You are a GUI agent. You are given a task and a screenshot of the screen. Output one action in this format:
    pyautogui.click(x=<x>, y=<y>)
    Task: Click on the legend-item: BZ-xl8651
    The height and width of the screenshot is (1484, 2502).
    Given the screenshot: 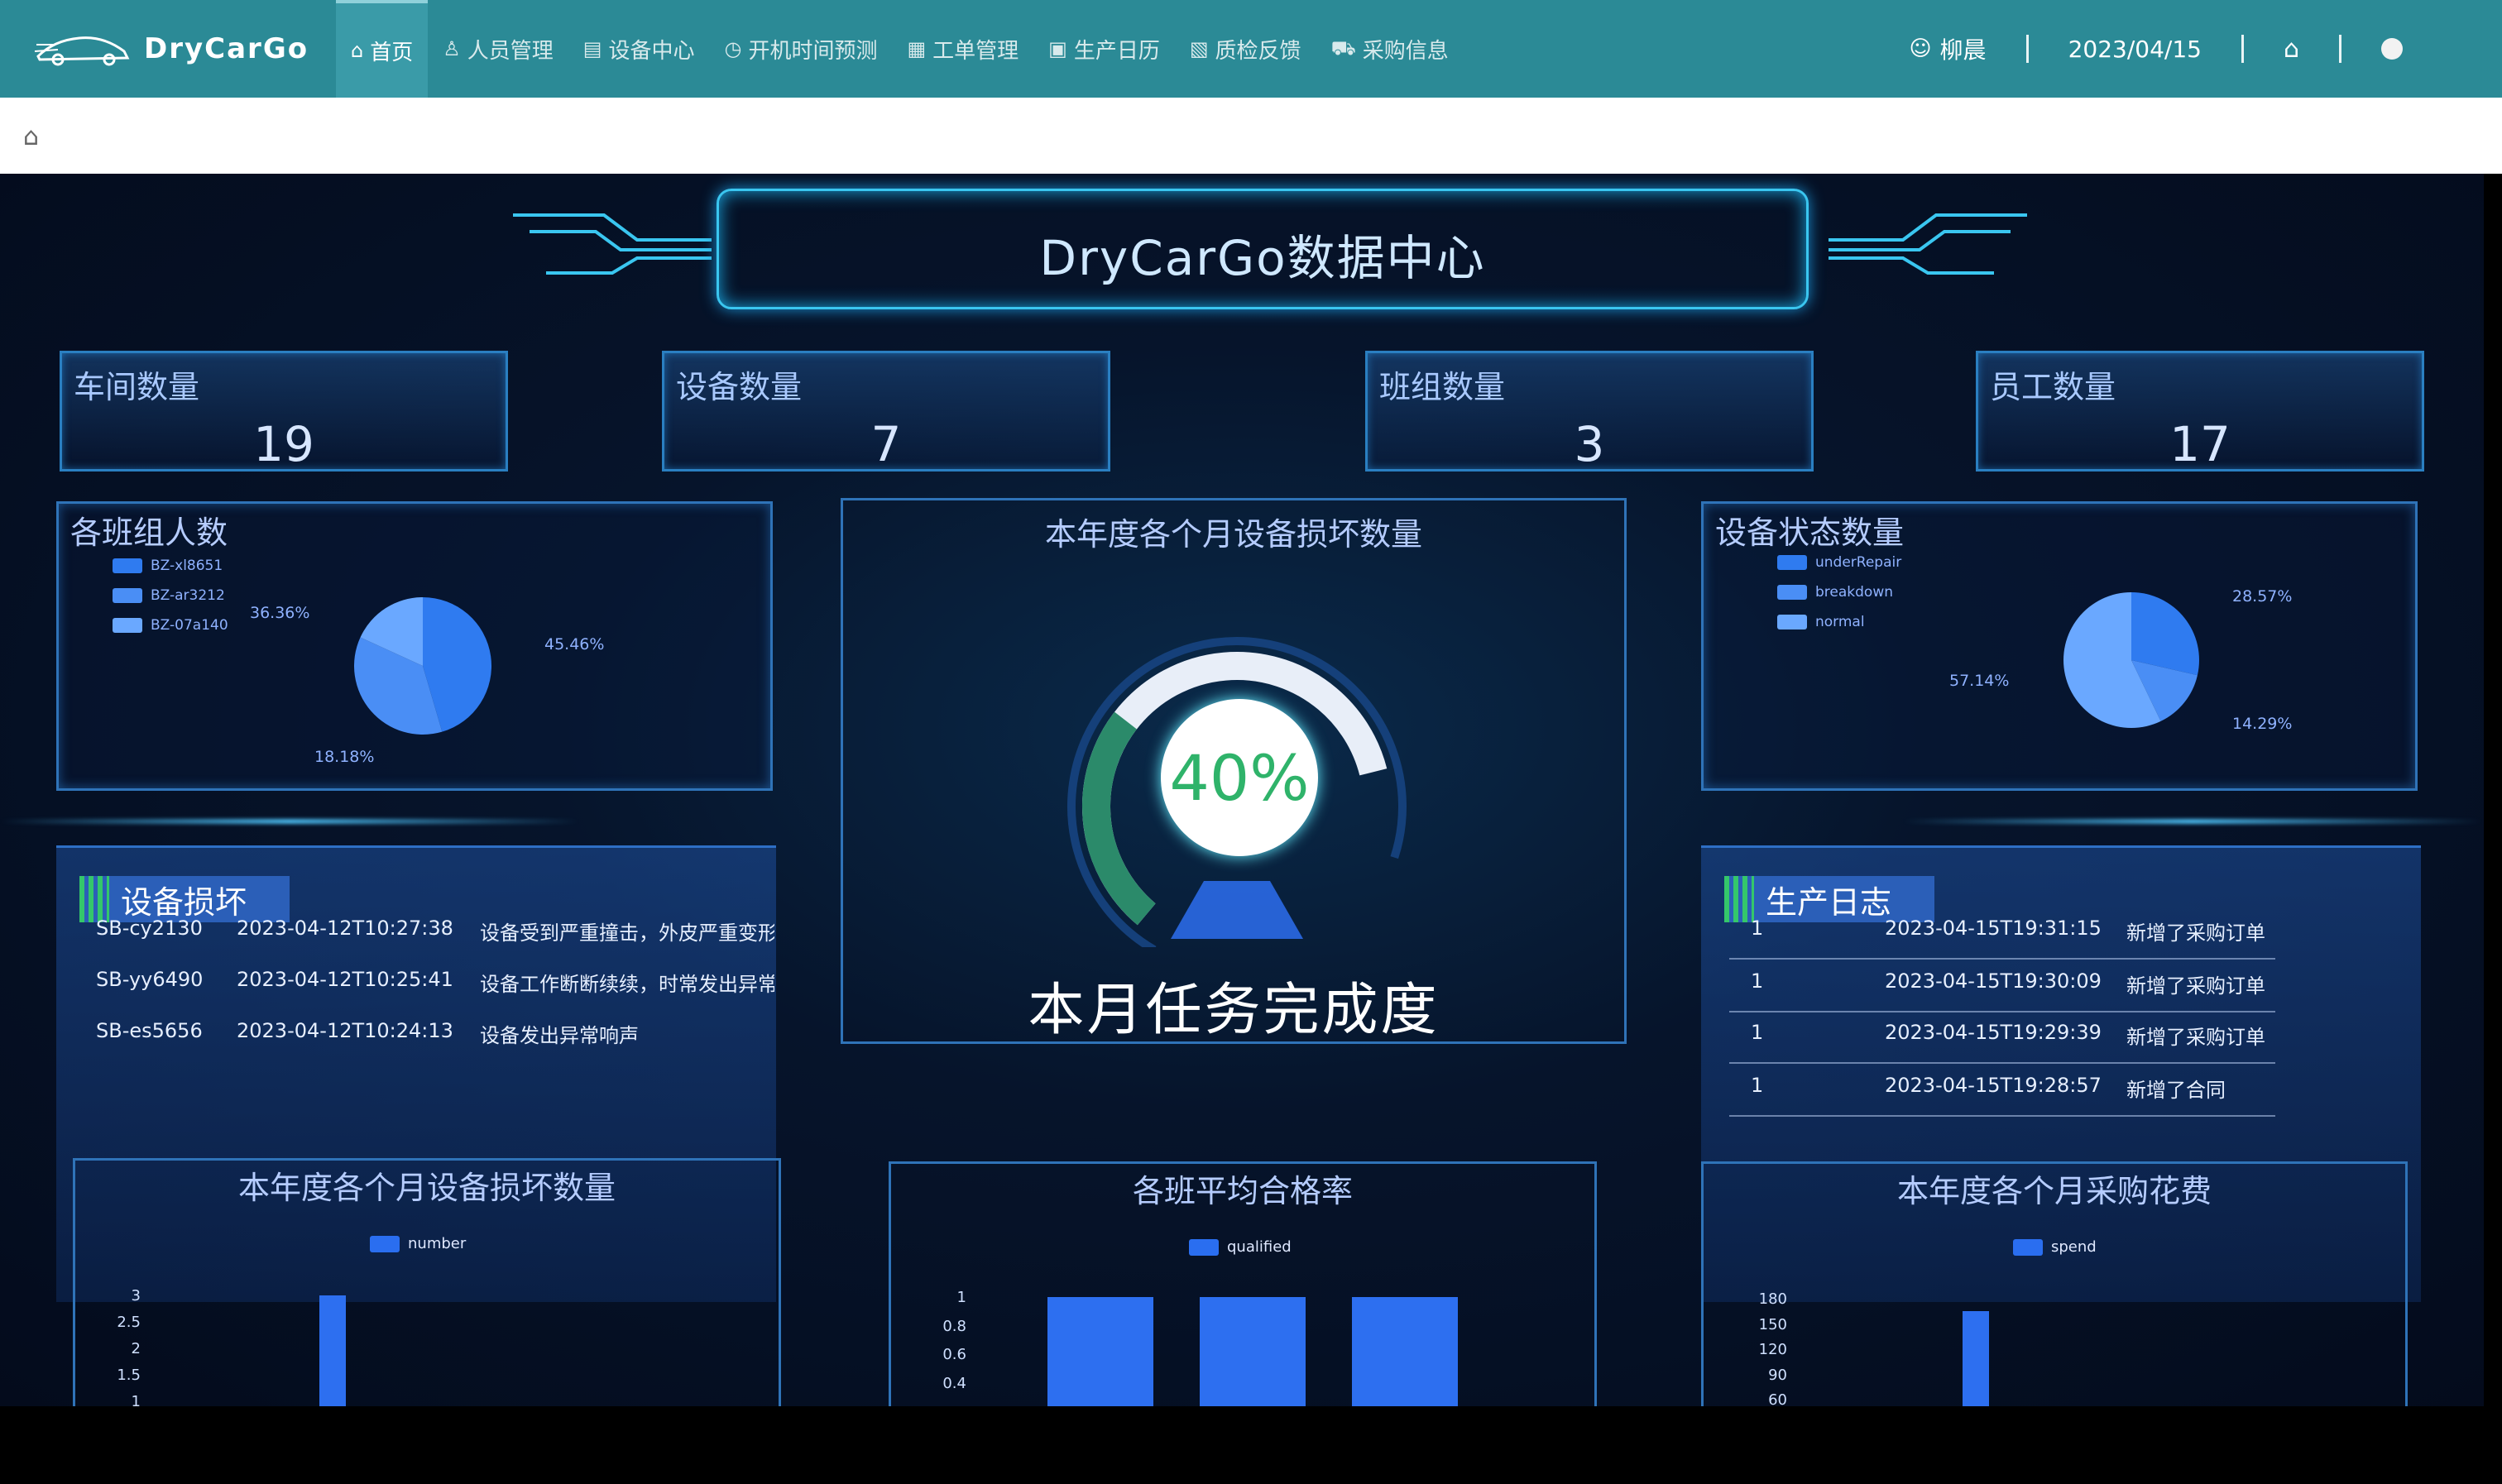 What is the action you would take?
    pyautogui.click(x=168, y=566)
    